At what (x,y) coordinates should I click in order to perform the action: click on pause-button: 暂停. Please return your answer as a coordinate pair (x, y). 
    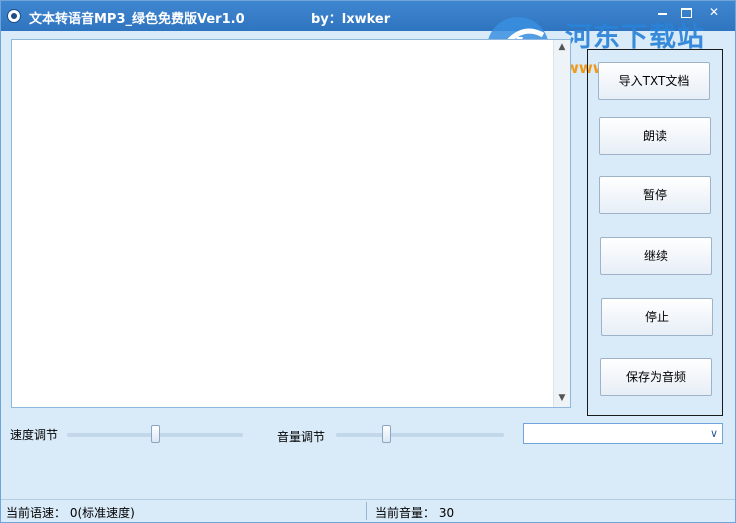
    Looking at the image, I should click on (655, 195).